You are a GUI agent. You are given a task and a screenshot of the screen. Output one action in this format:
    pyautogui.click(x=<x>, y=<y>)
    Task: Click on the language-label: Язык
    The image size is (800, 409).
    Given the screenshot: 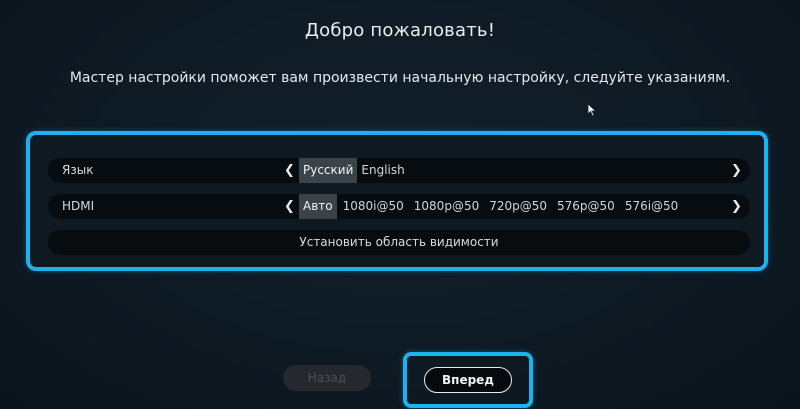 What is the action you would take?
    pyautogui.click(x=78, y=170)
    